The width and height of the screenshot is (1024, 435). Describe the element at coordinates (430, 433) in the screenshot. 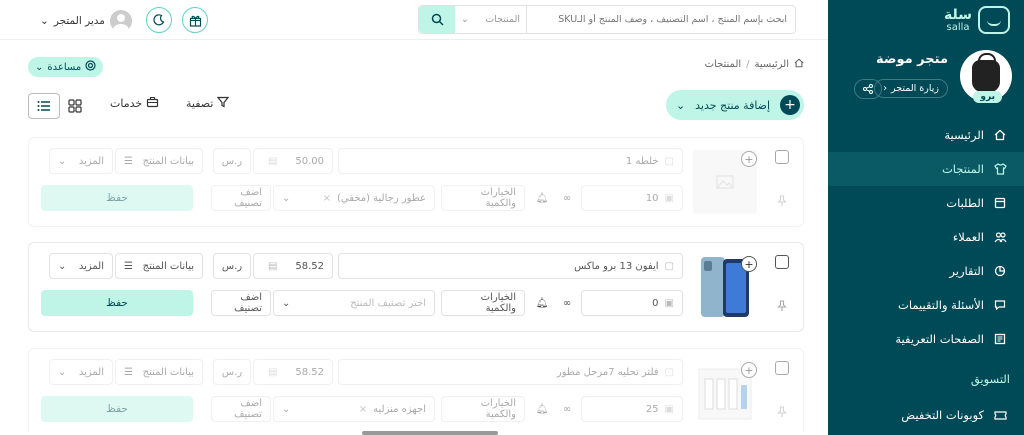

I see `scrollbar-thumb` at that location.